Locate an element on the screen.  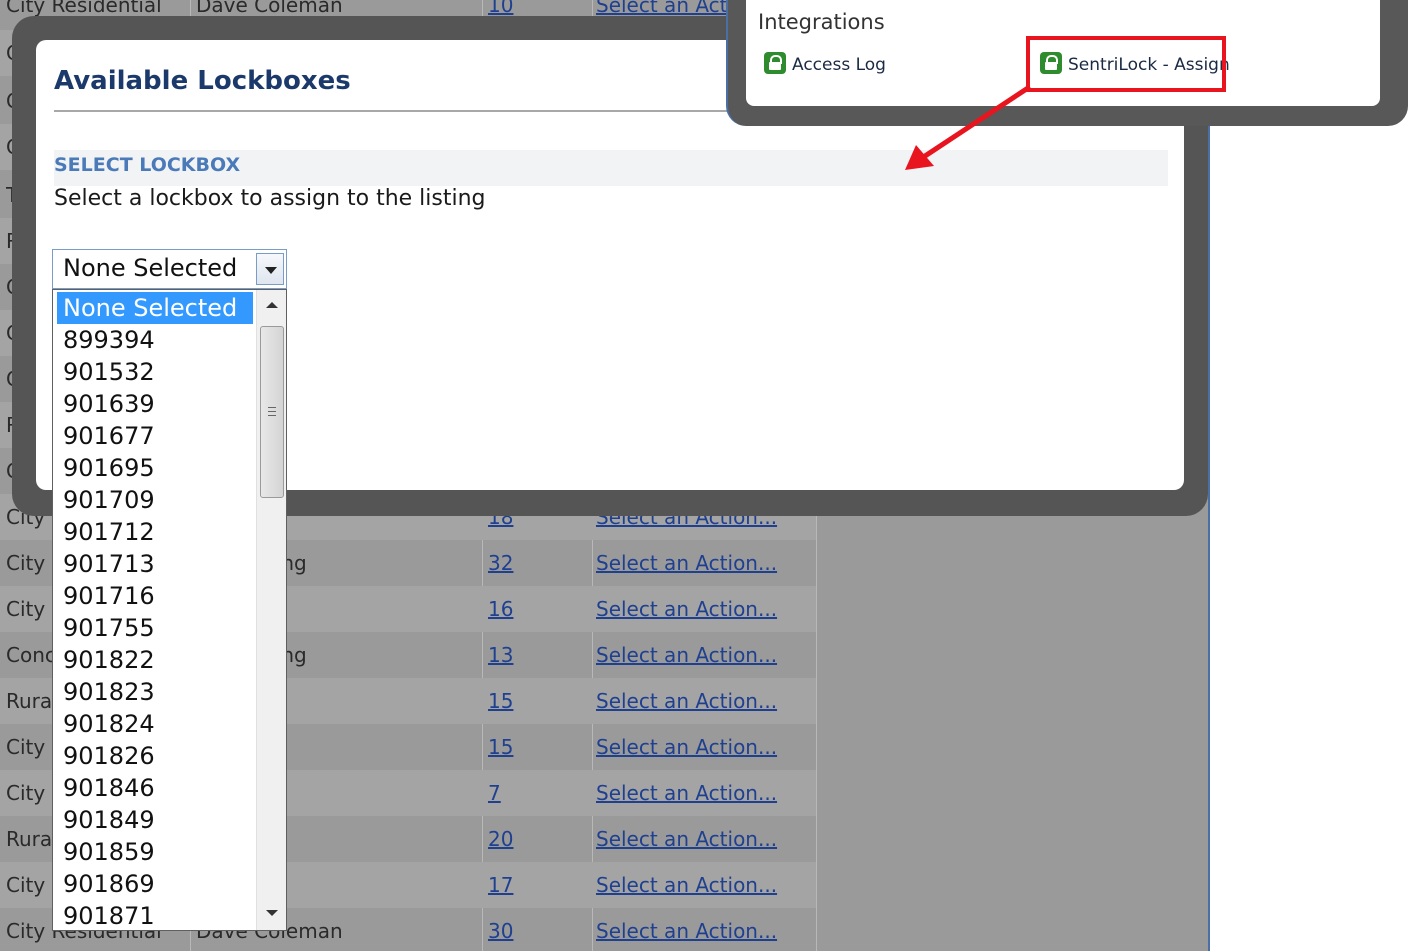
lock-icon is located at coordinates (775, 63).